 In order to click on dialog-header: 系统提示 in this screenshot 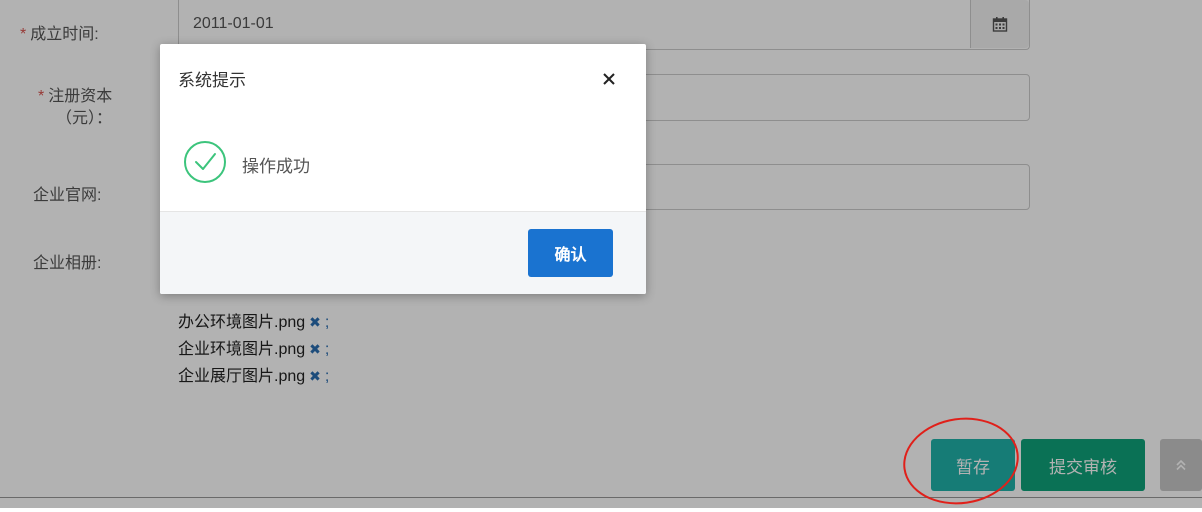, I will do `click(403, 76)`.